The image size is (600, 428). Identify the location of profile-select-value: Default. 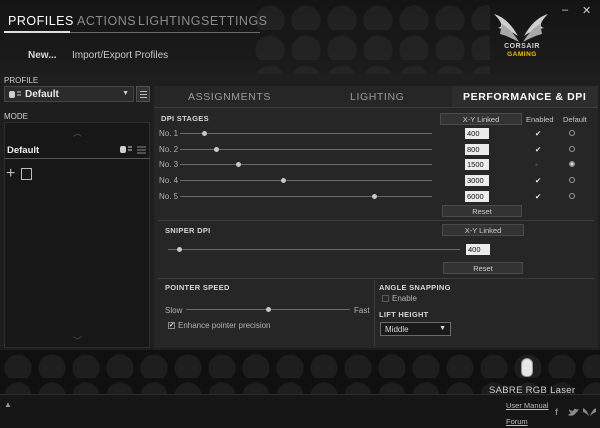
(42, 94).